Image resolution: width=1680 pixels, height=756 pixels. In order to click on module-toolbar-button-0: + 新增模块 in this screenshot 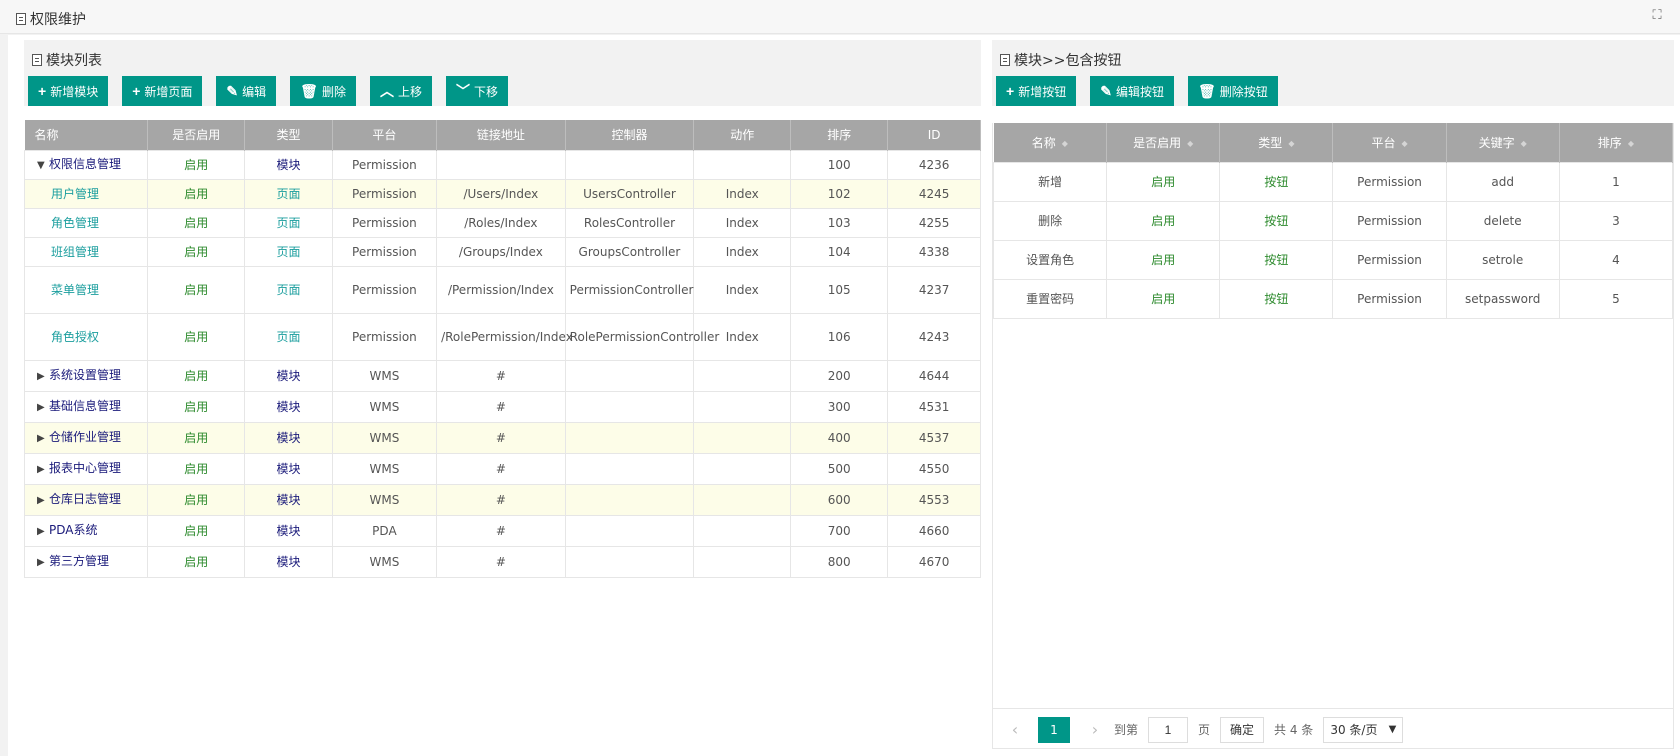, I will do `click(68, 91)`.